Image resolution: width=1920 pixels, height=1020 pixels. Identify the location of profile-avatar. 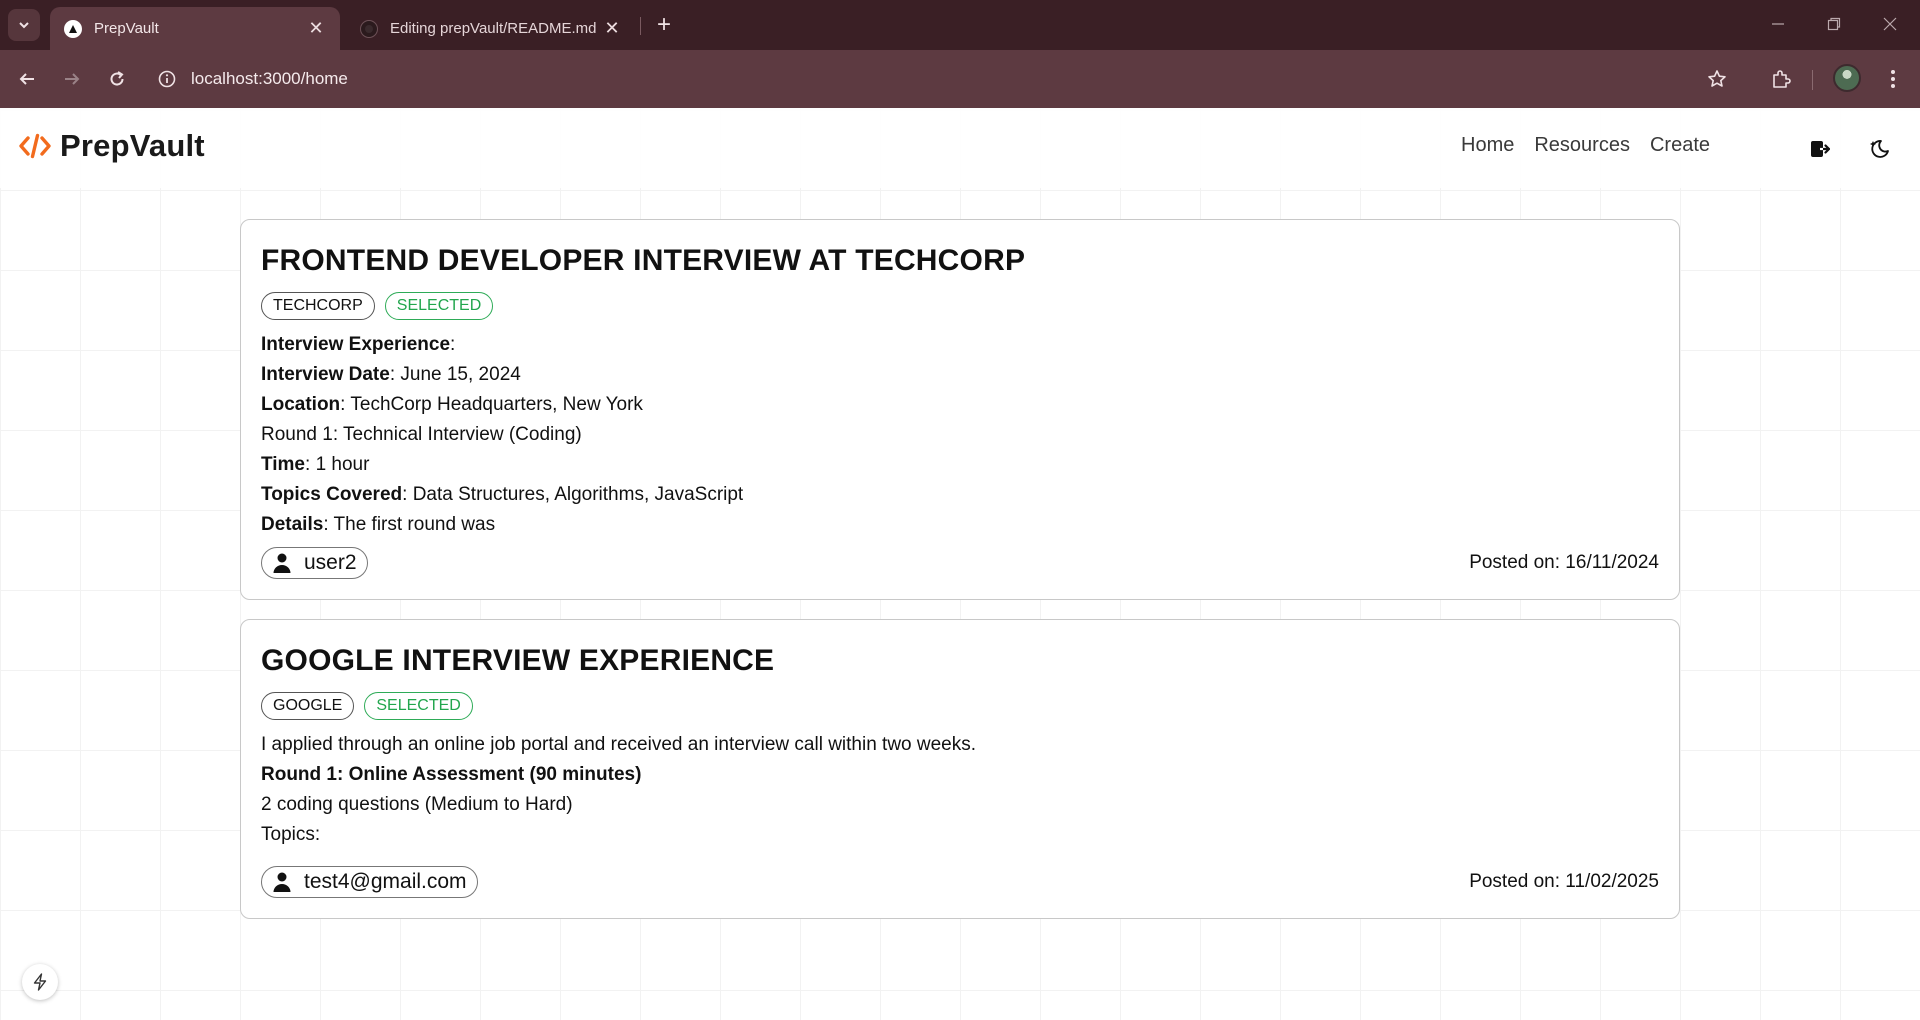
(1847, 78).